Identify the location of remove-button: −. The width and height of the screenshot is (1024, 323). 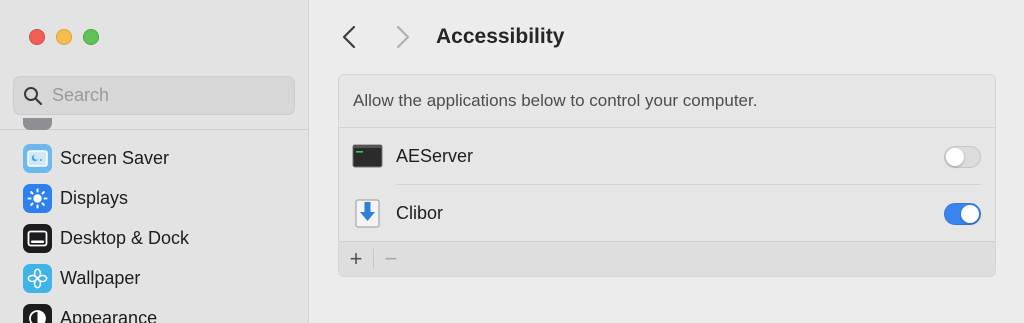
(391, 259).